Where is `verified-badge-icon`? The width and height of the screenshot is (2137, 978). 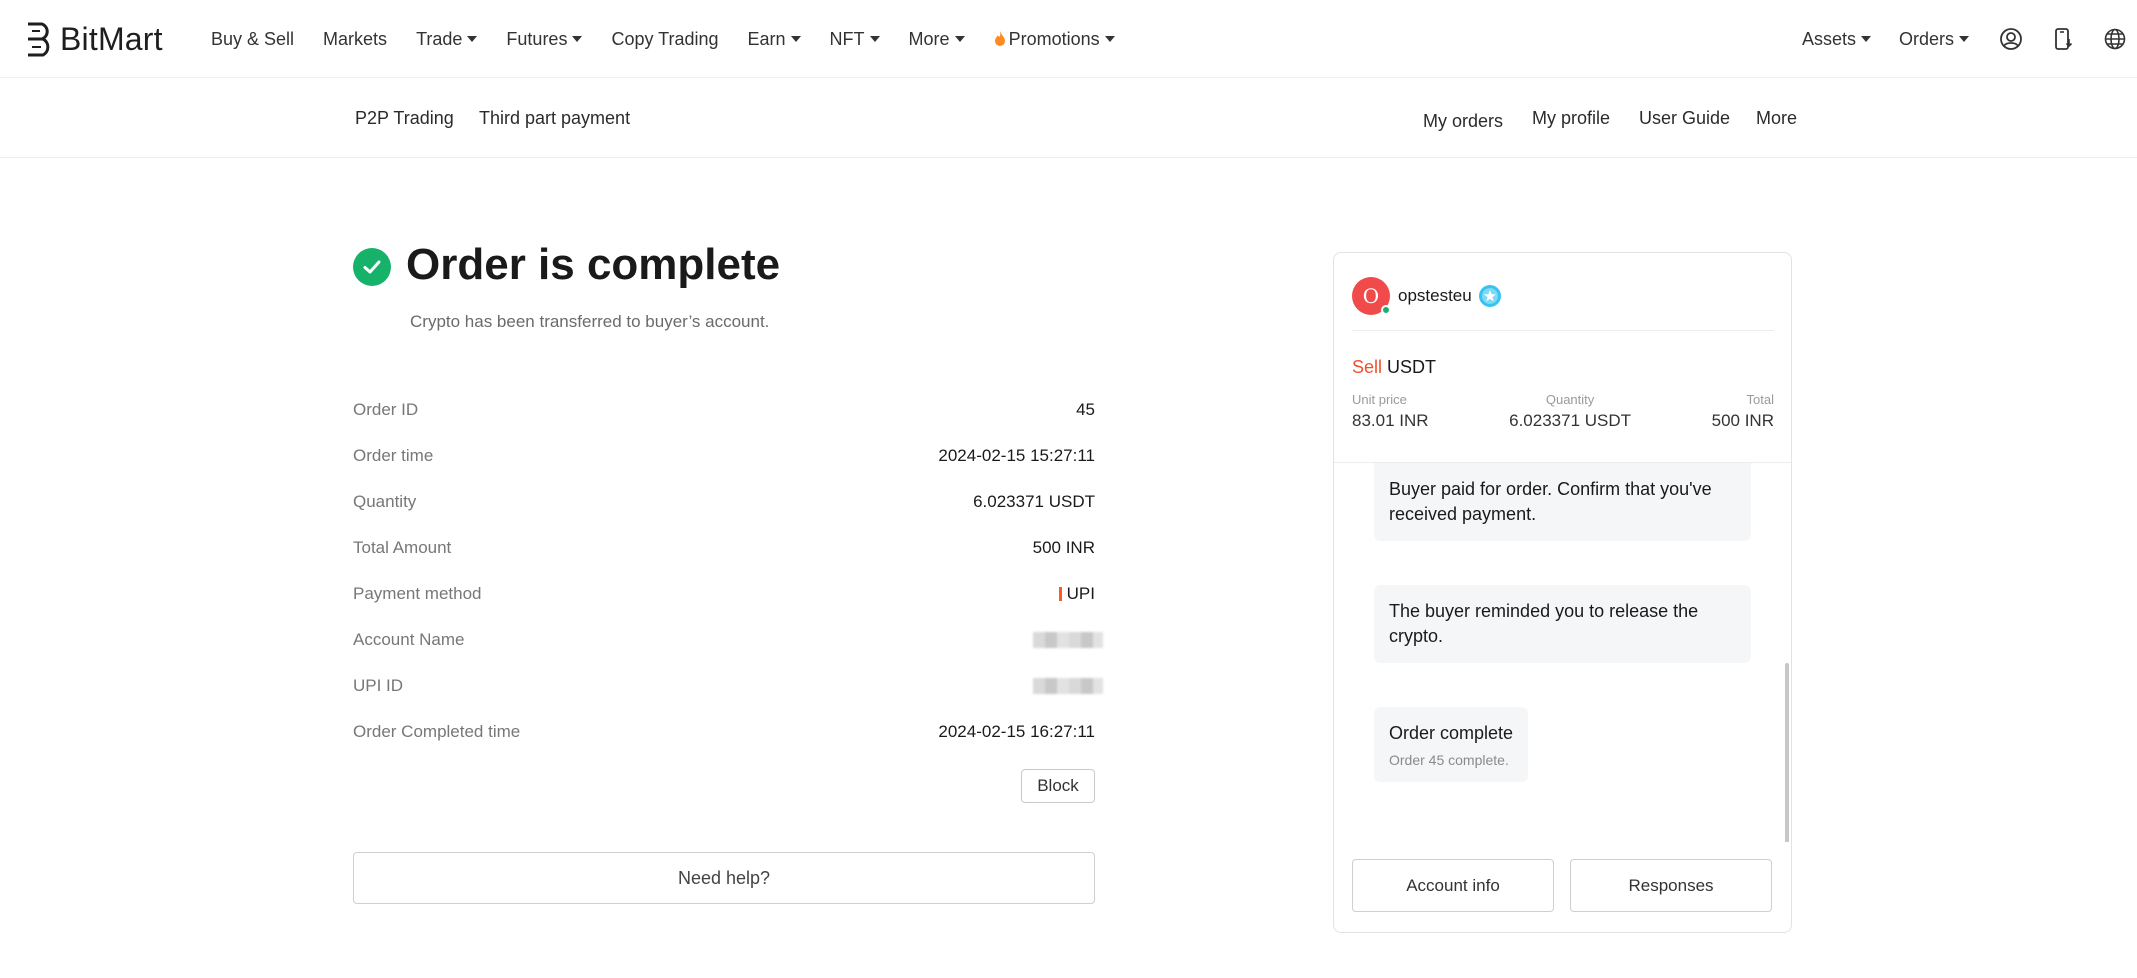
verified-badge-icon is located at coordinates (1489, 296).